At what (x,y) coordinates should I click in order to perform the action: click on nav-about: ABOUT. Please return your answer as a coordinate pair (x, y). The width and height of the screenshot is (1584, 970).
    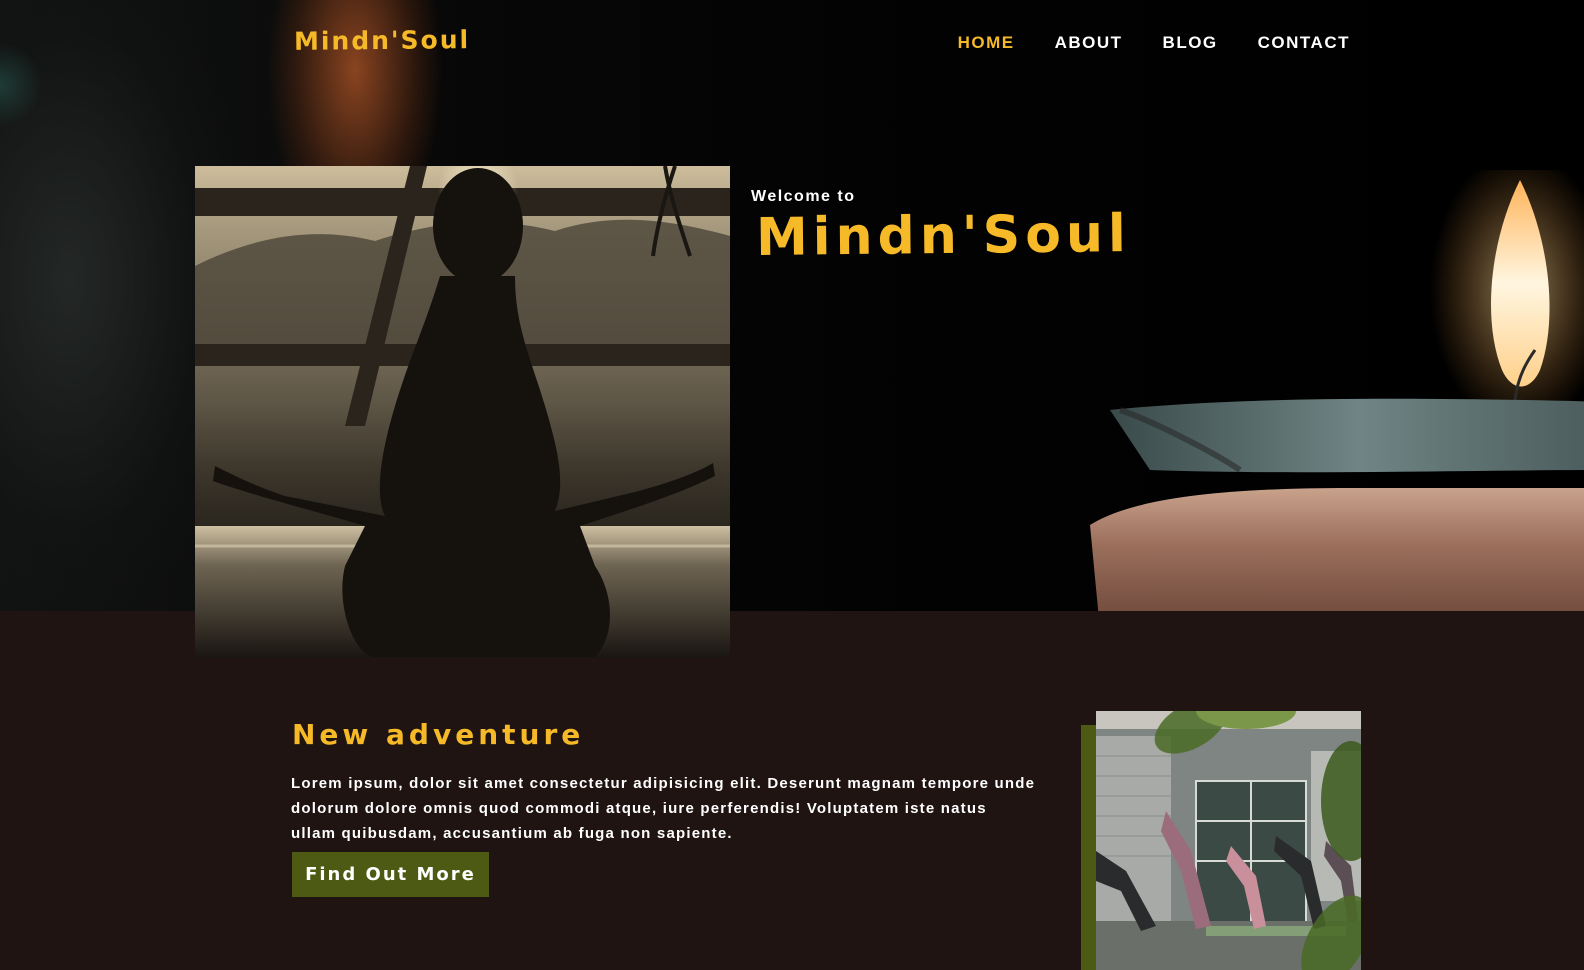
    Looking at the image, I should click on (1089, 43).